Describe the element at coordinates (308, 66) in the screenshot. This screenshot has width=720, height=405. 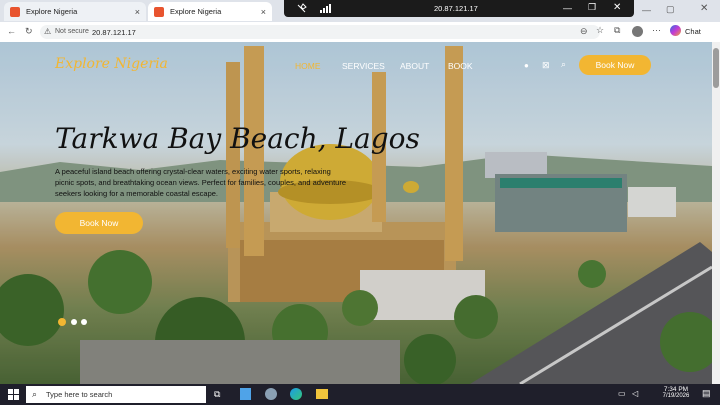
I see `nav-home: HOME` at that location.